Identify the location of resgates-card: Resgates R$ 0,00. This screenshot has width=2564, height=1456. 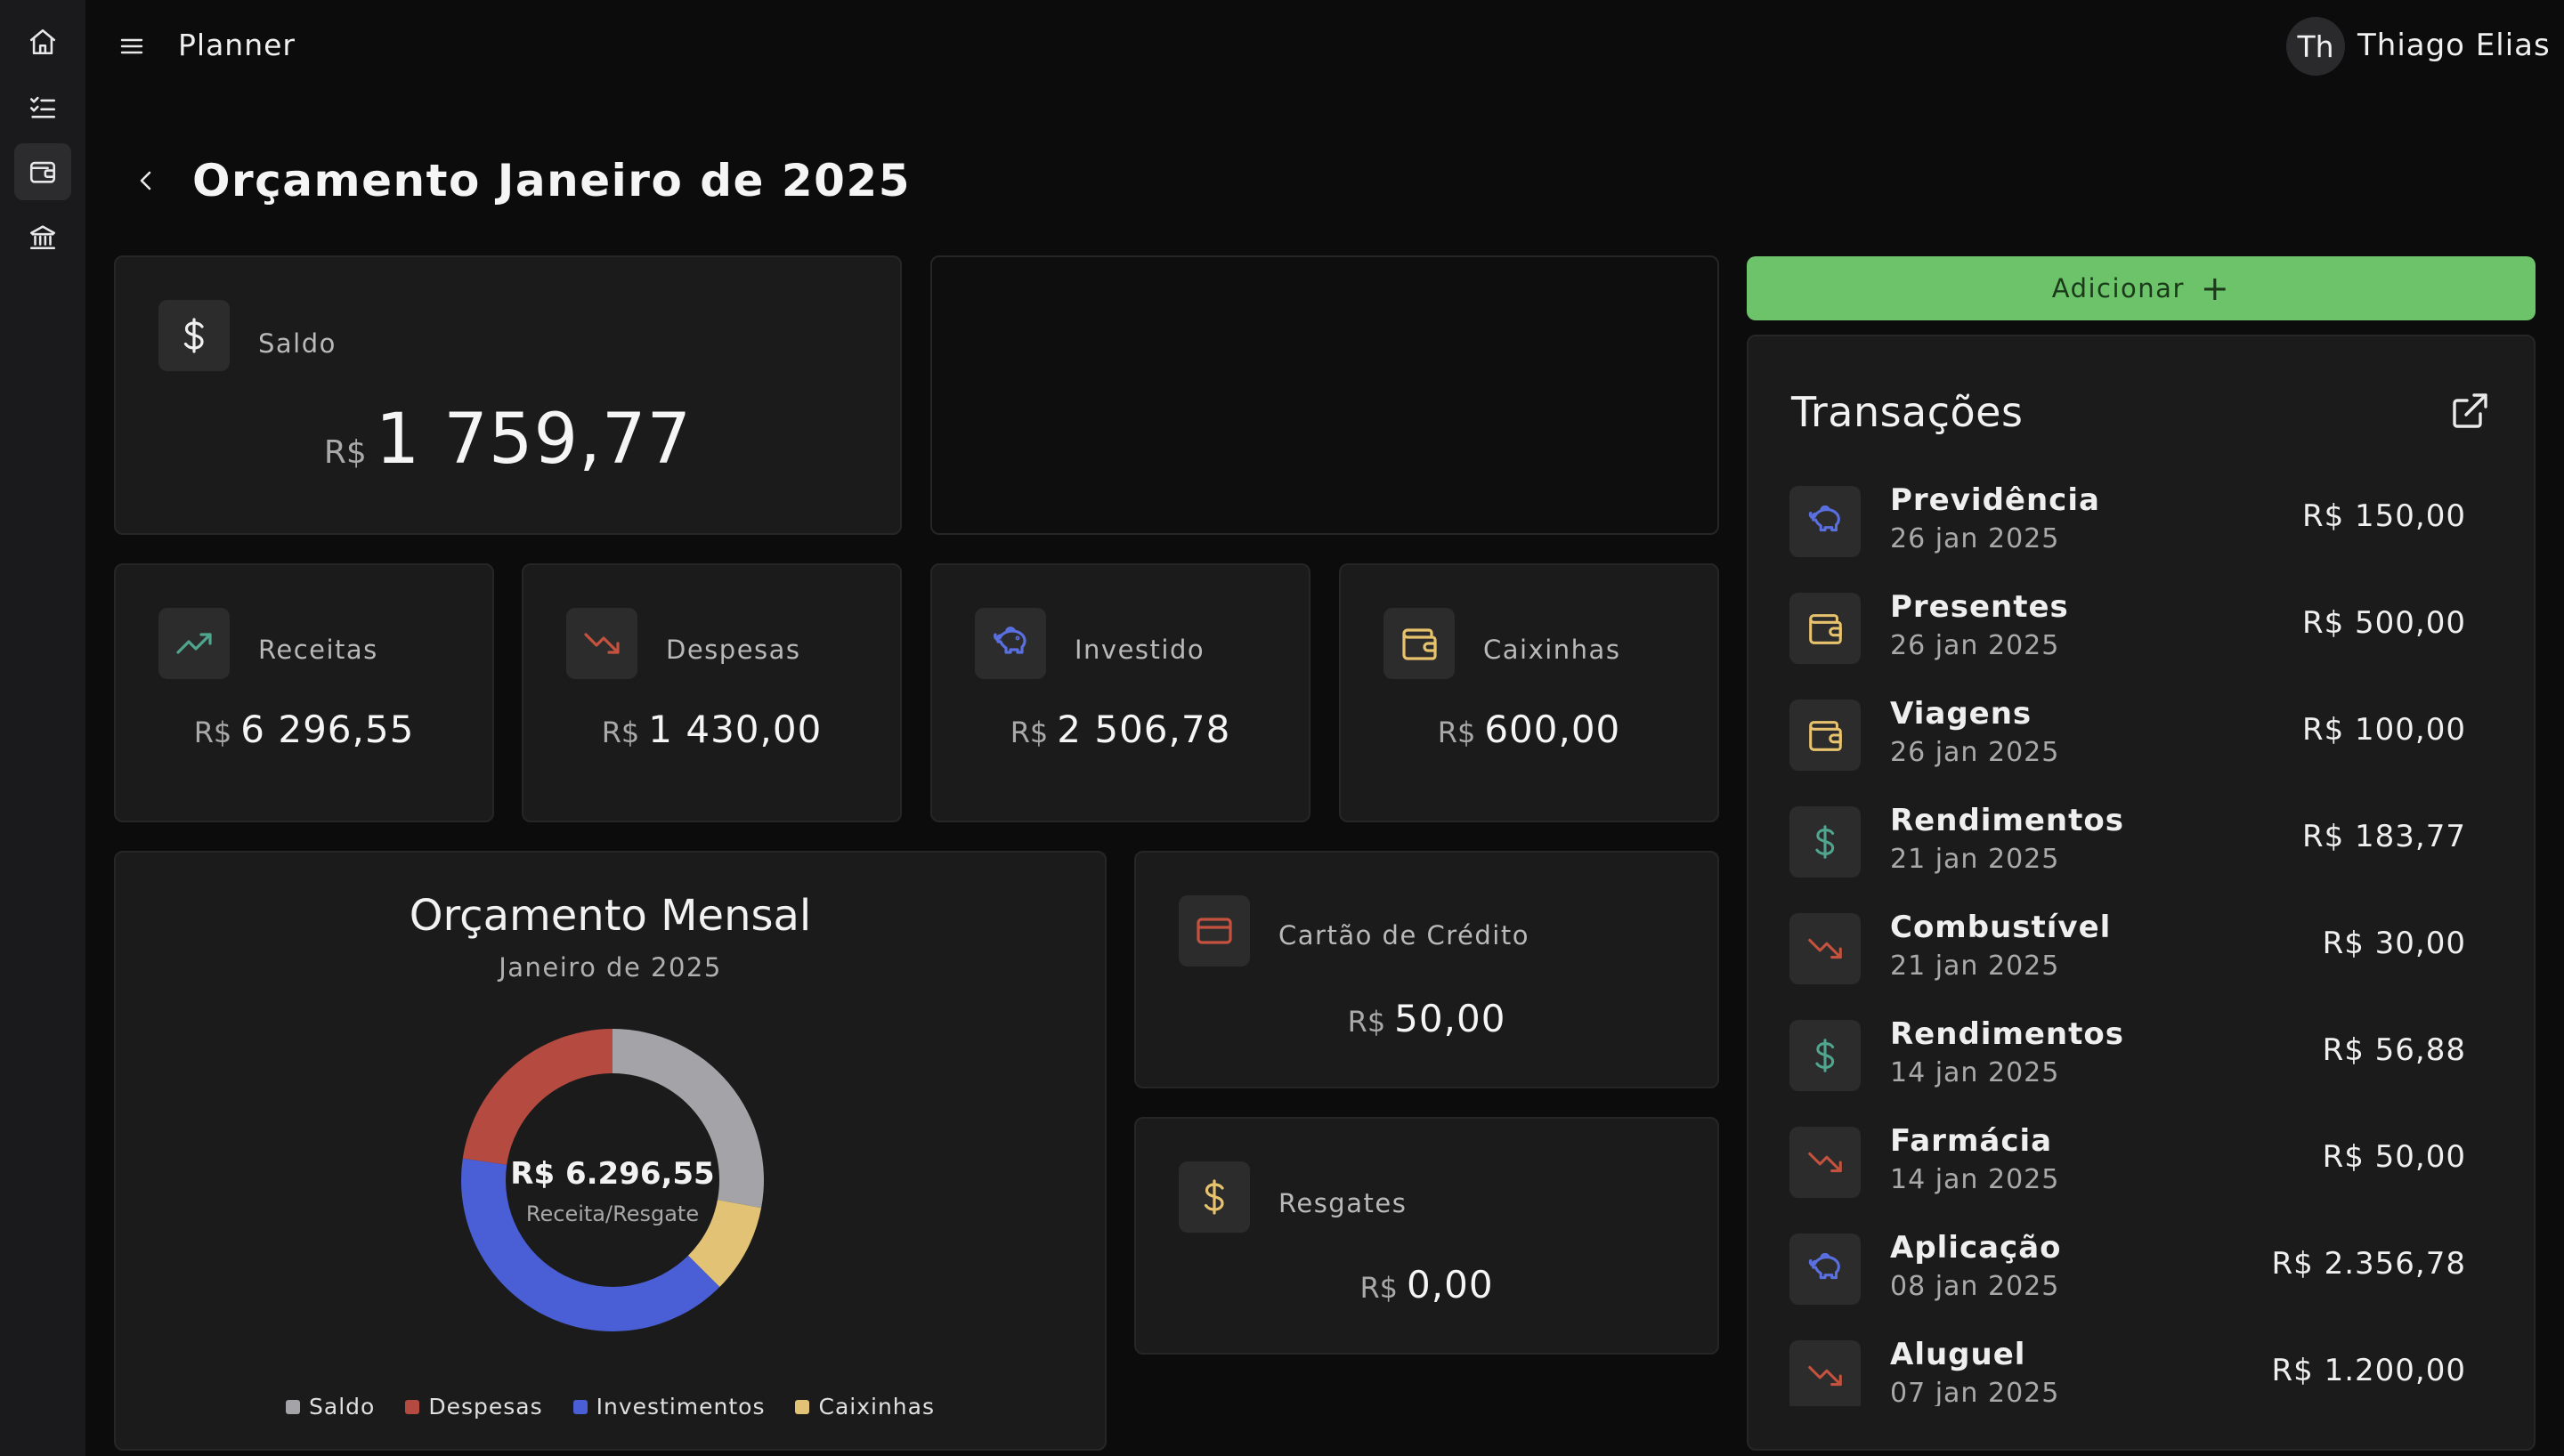
(1426, 1236).